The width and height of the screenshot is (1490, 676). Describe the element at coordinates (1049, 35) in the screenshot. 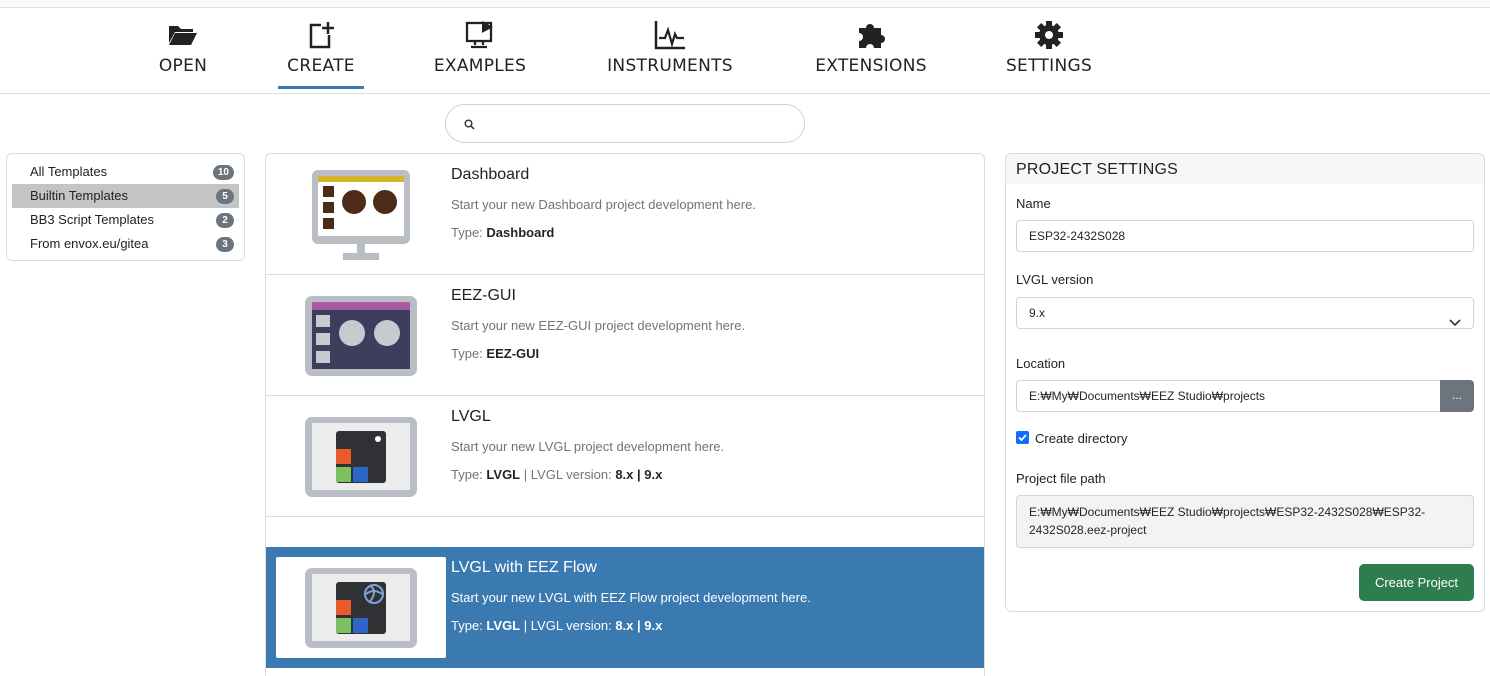

I see `gear-icon` at that location.